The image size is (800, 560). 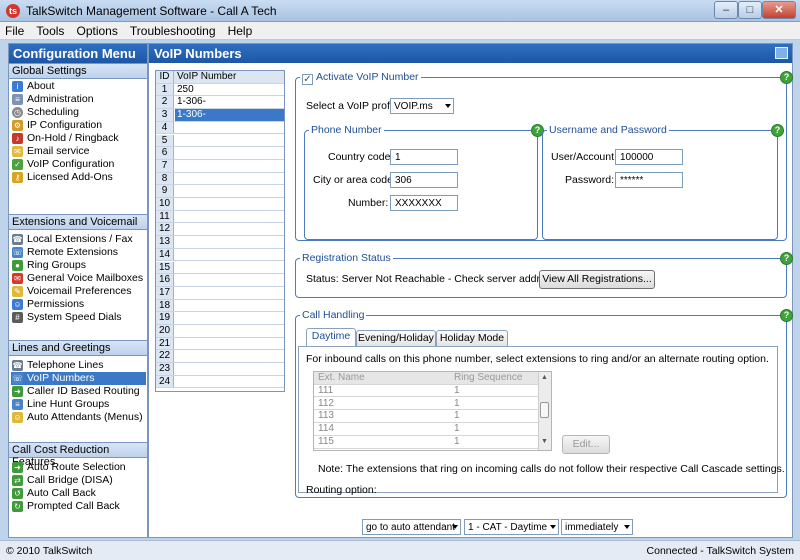 I want to click on user-account-input: 100000, so click(x=649, y=157).